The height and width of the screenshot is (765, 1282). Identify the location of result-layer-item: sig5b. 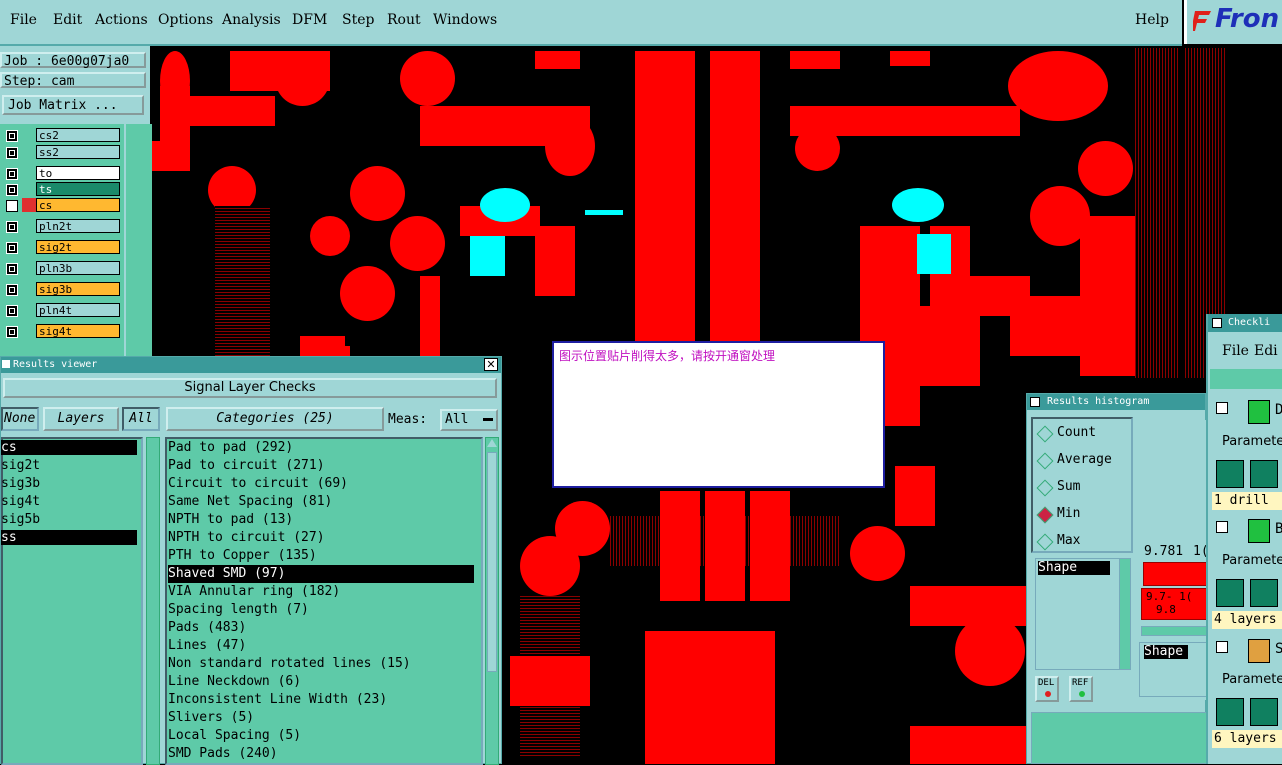
(69, 519).